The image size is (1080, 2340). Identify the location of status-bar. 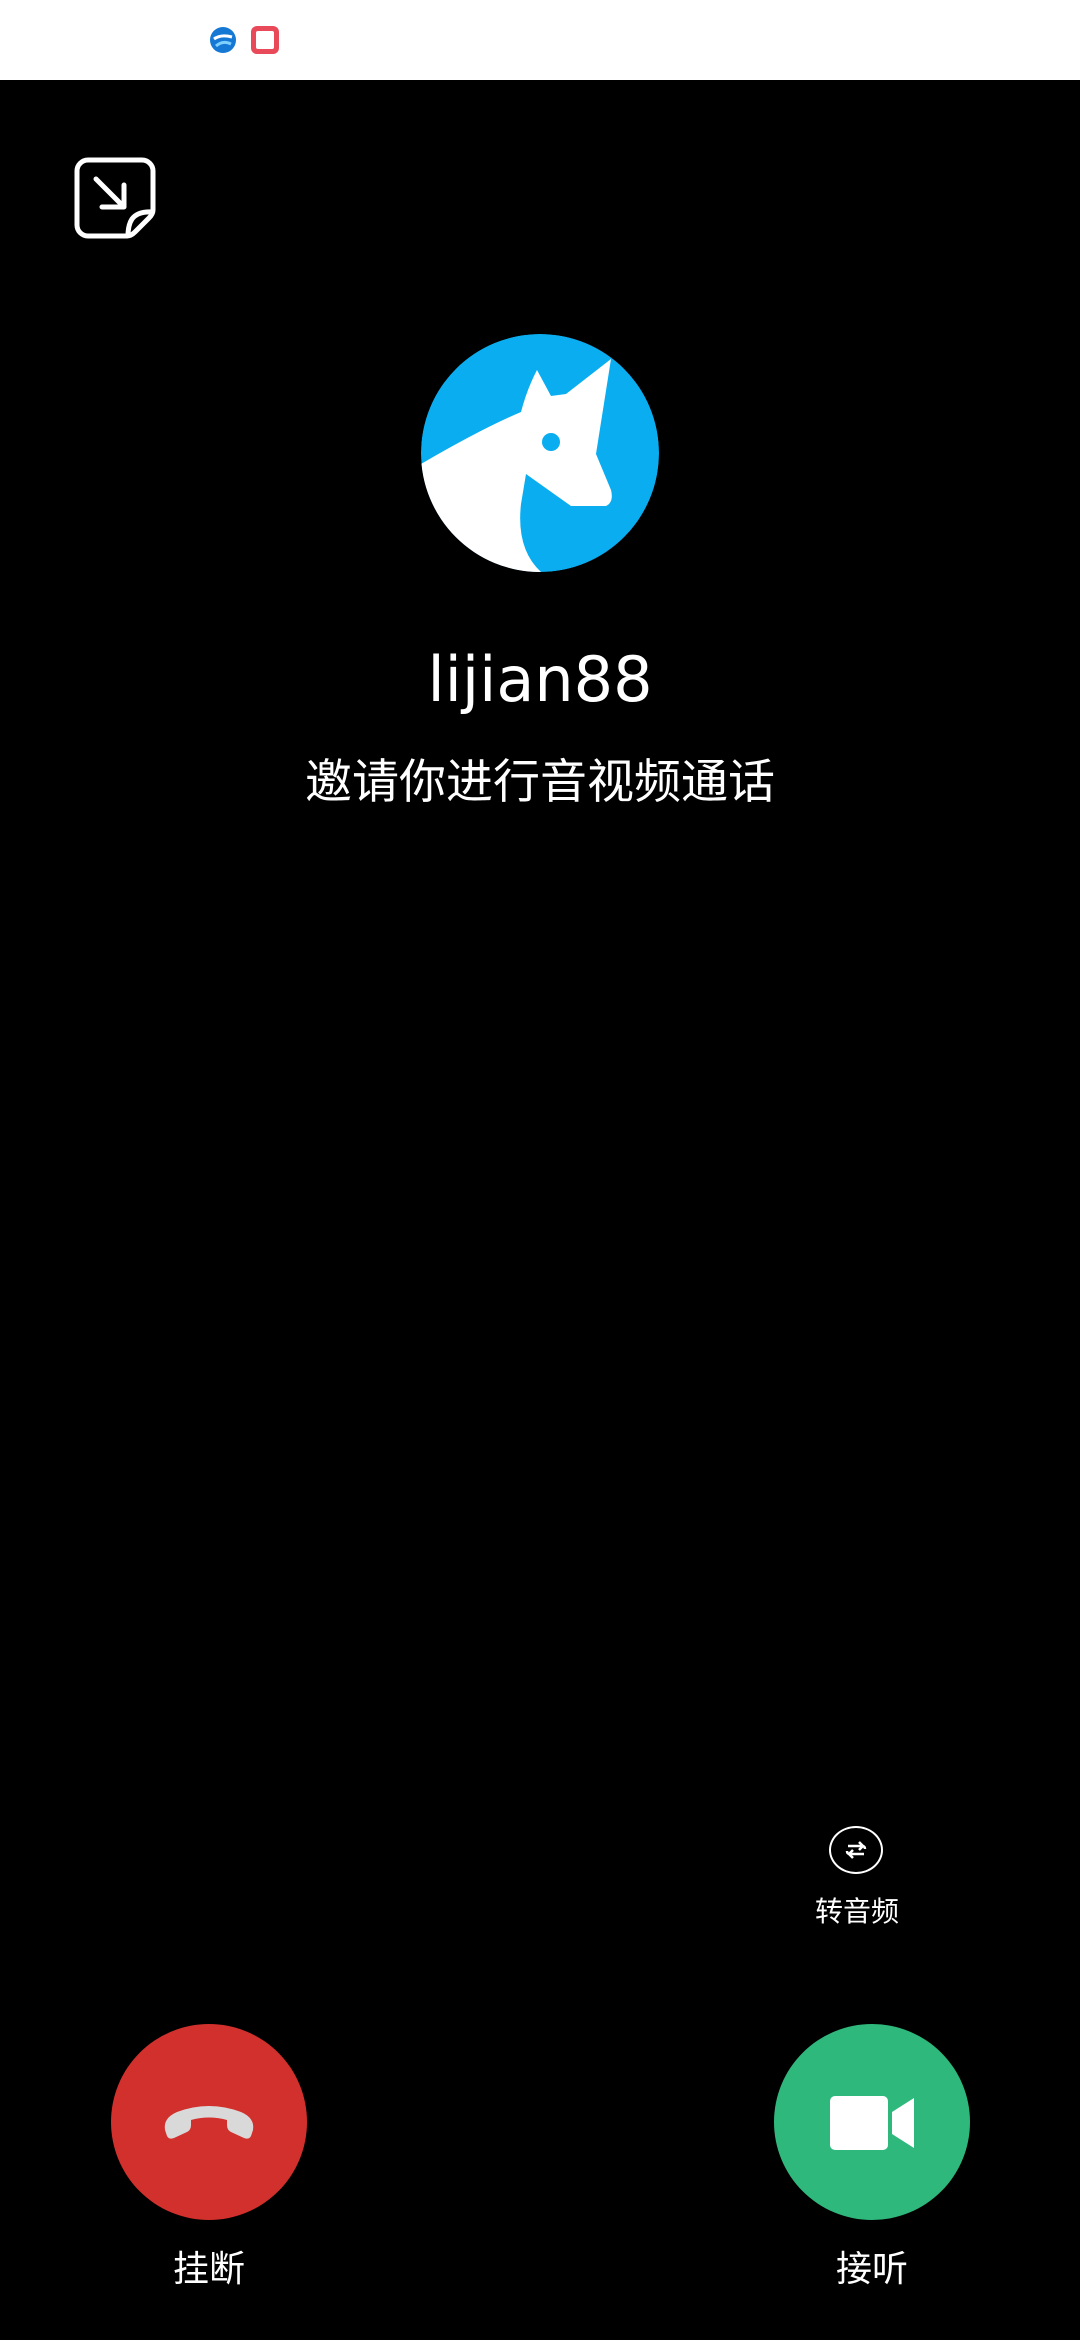
(540, 40).